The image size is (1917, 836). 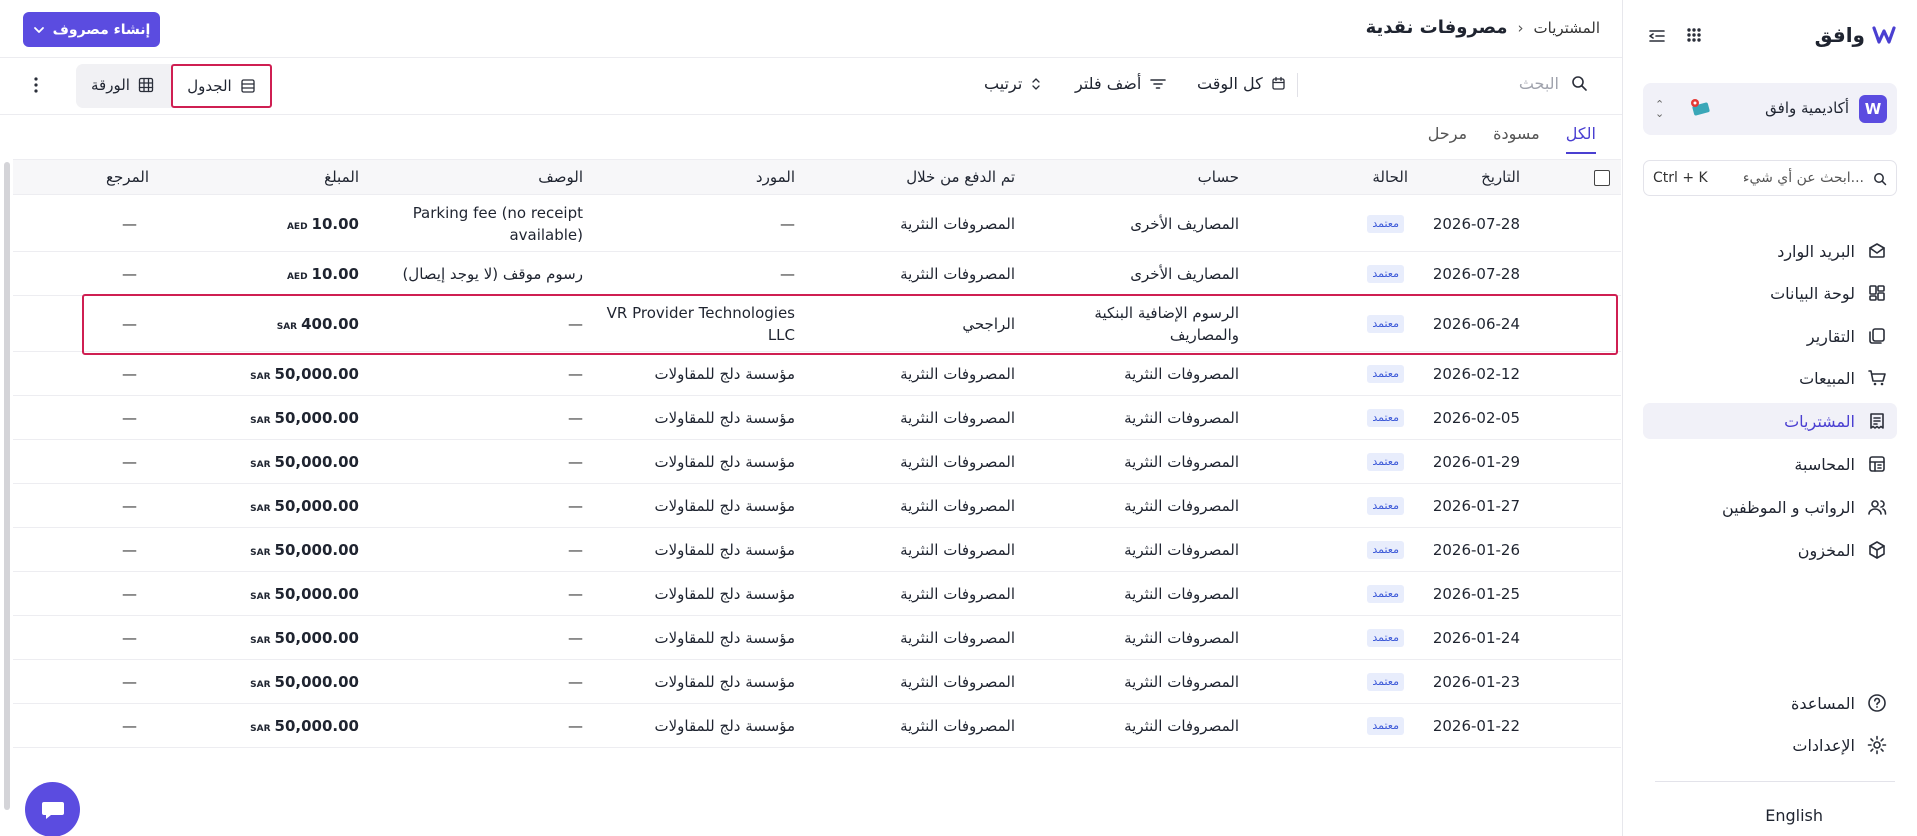 I want to click on column-header-description: الوصف, so click(x=560, y=177).